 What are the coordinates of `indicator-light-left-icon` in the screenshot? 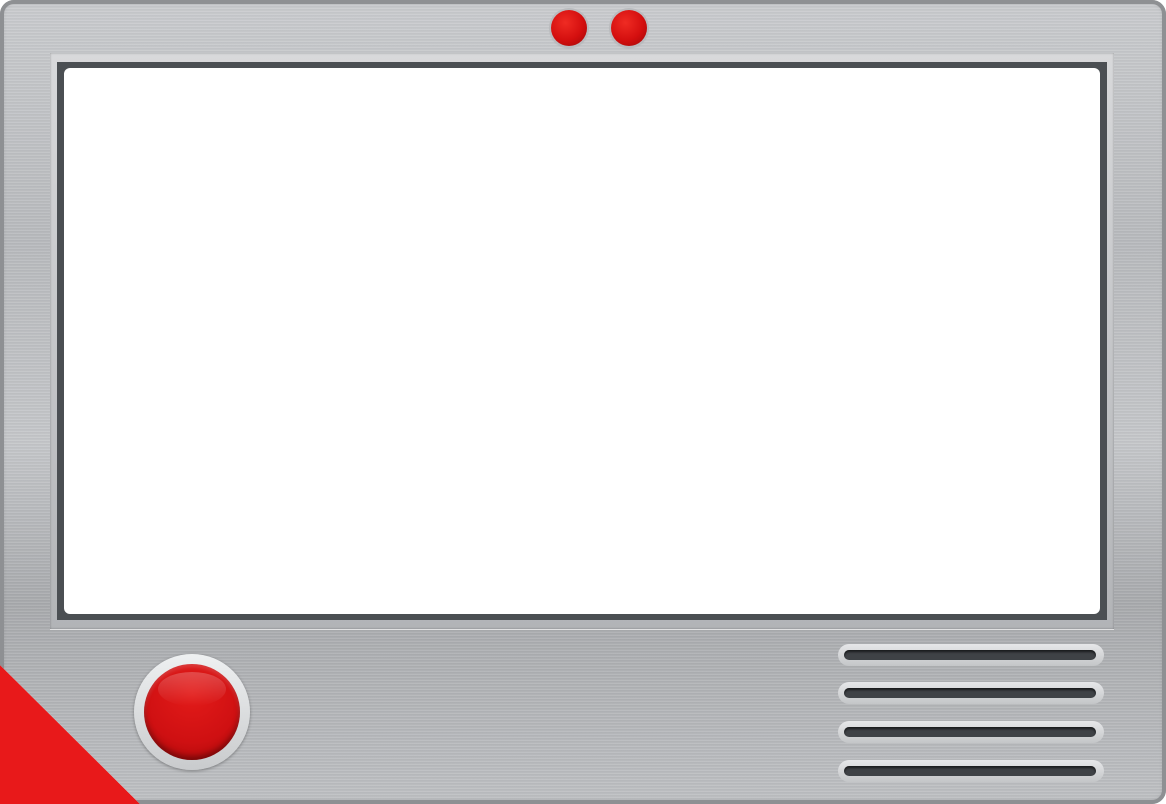 It's located at (569, 28).